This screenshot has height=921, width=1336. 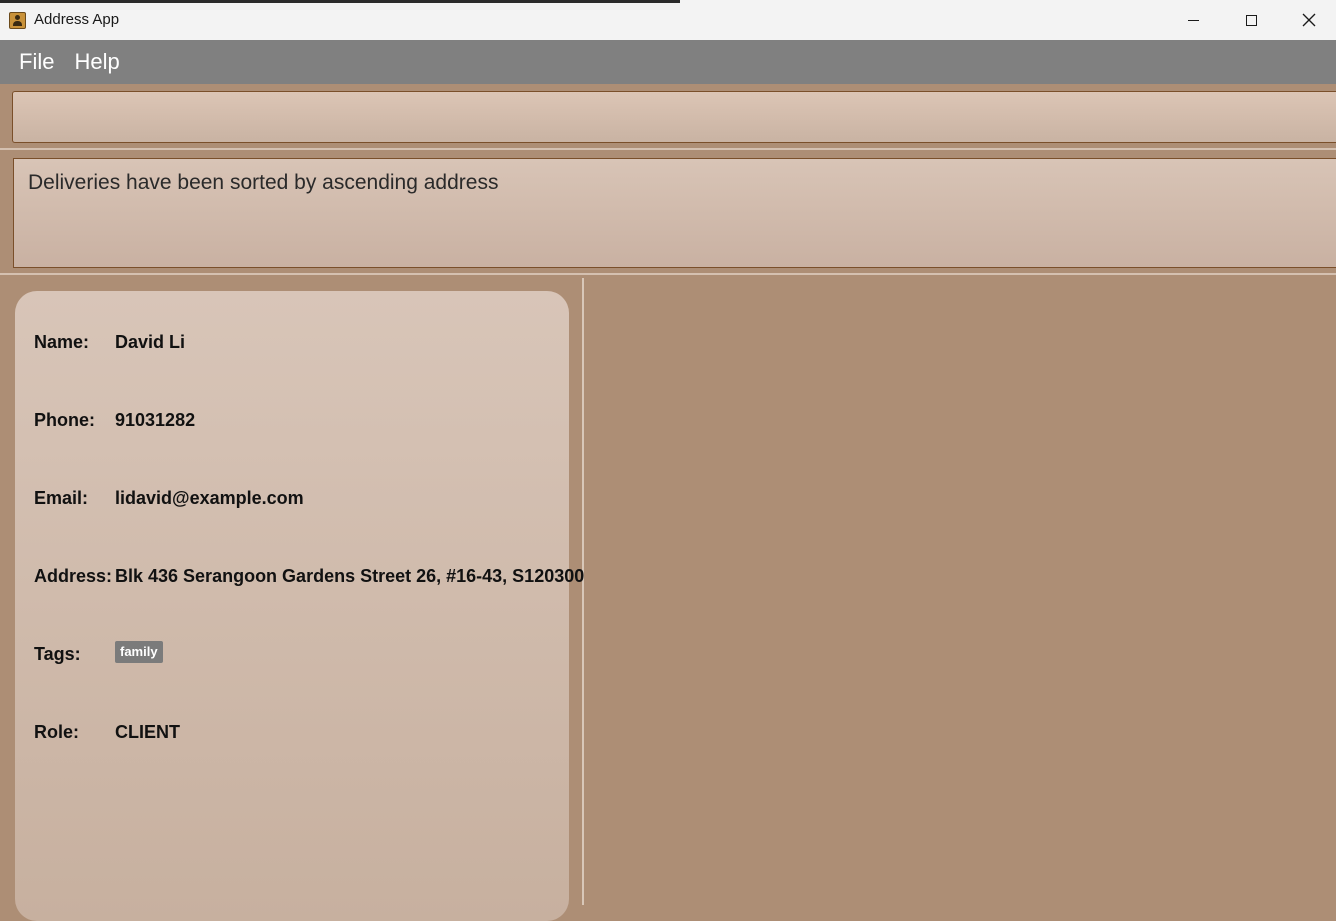 I want to click on address-book-icon, so click(x=17, y=20).